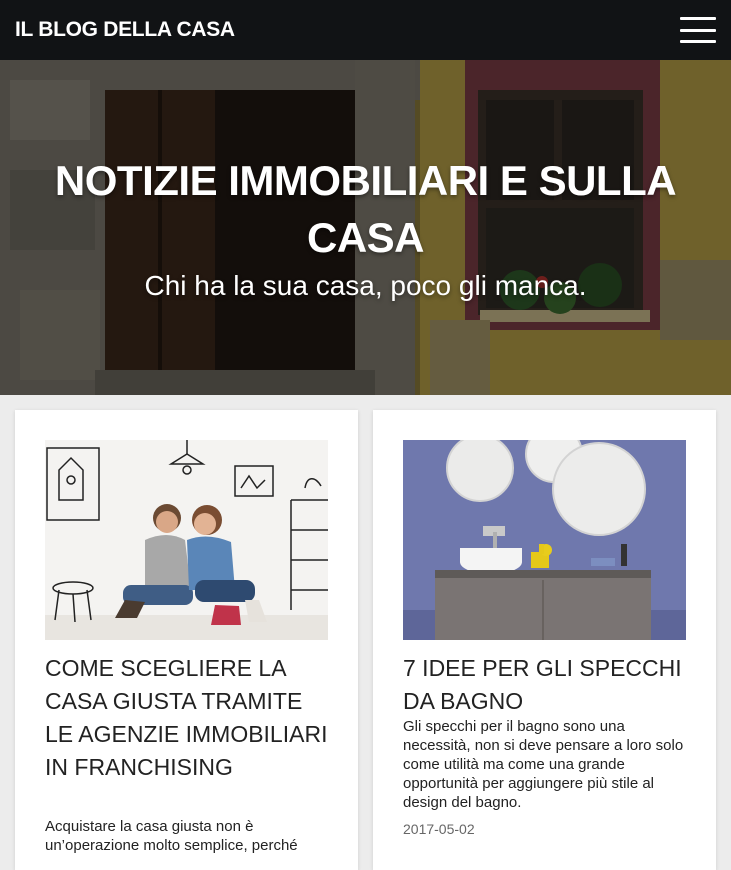  I want to click on hamburger-icon, so click(698, 30).